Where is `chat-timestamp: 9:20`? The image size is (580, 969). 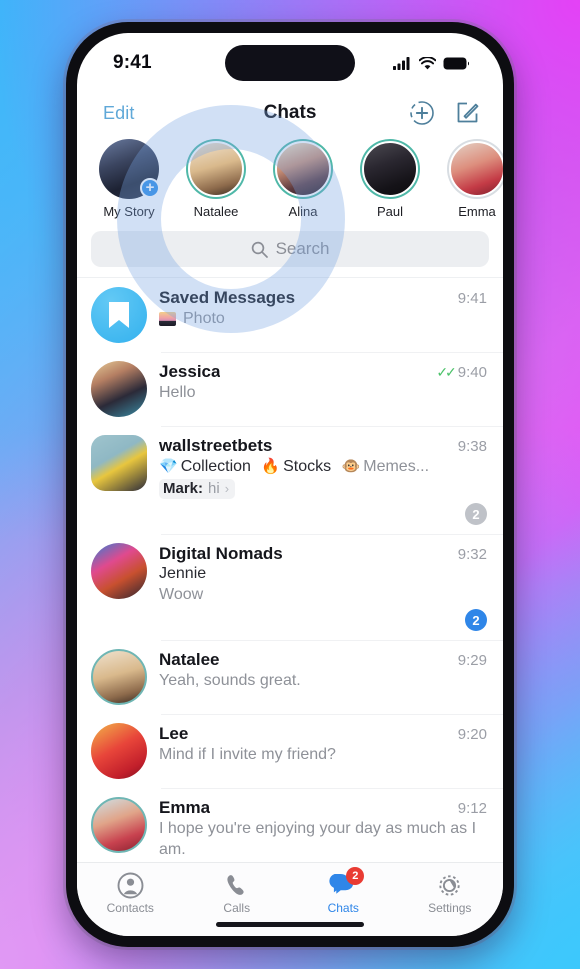 chat-timestamp: 9:20 is located at coordinates (472, 734).